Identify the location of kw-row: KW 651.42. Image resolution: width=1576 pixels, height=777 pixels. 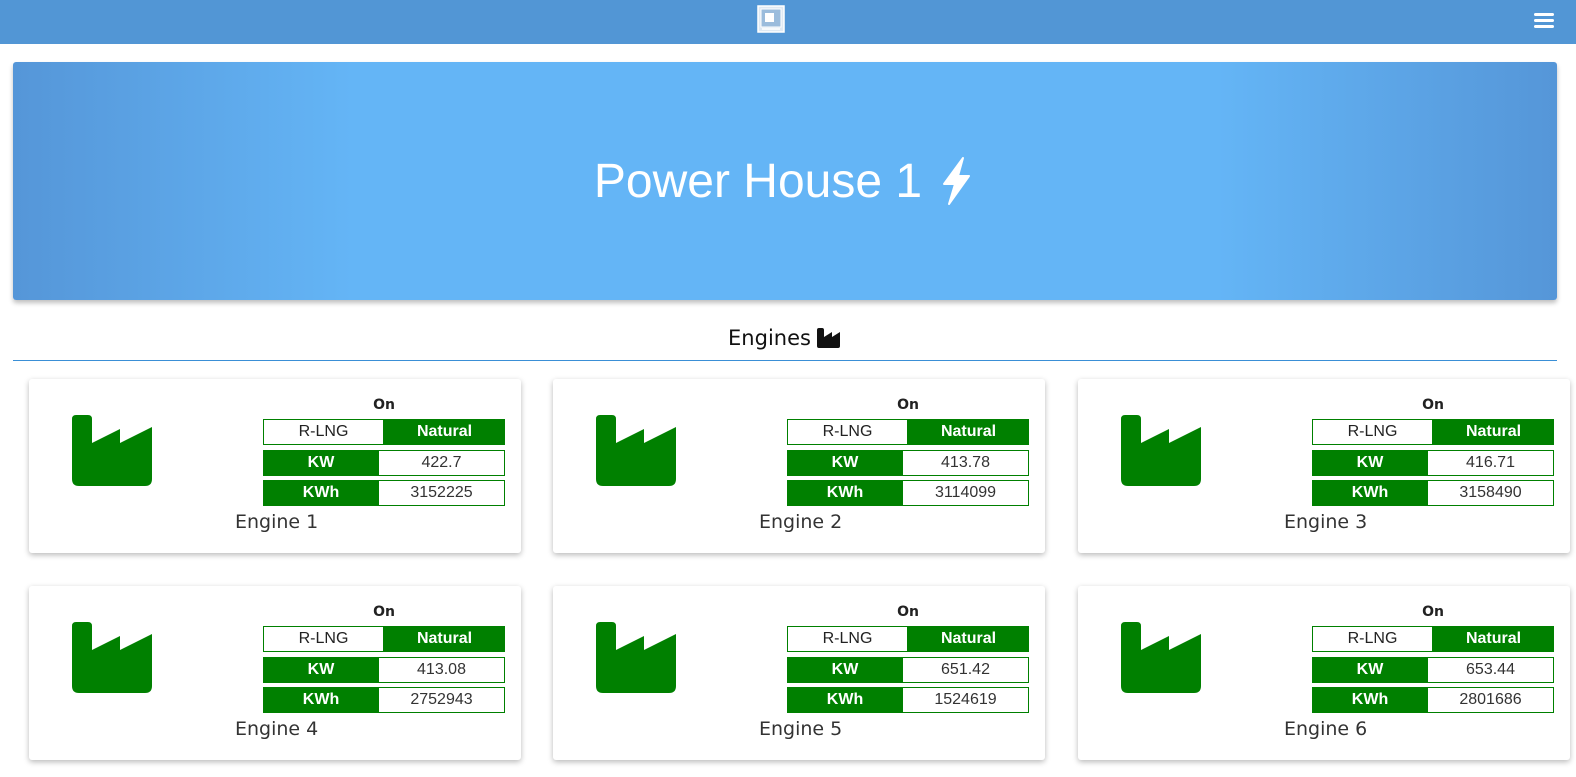
(908, 670).